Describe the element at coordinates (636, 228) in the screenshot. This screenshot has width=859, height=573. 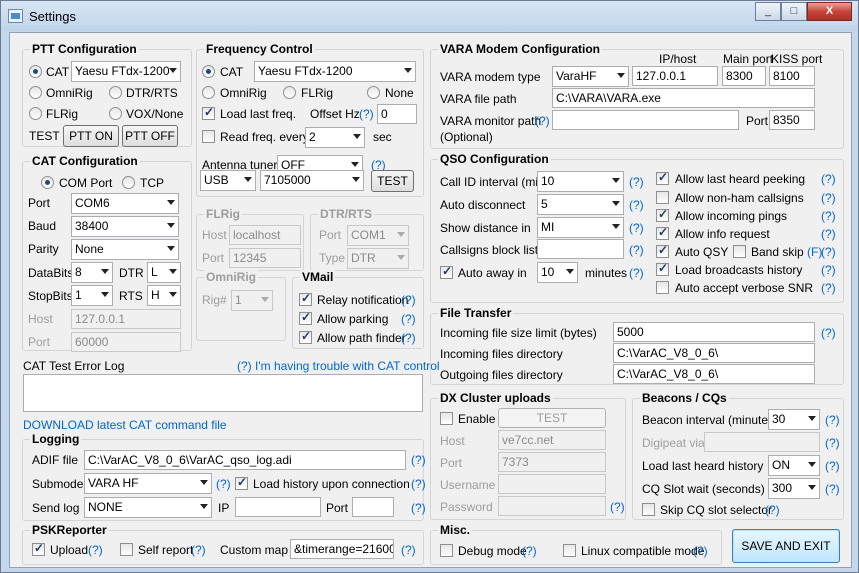
I see `distance-help-link: (?)` at that location.